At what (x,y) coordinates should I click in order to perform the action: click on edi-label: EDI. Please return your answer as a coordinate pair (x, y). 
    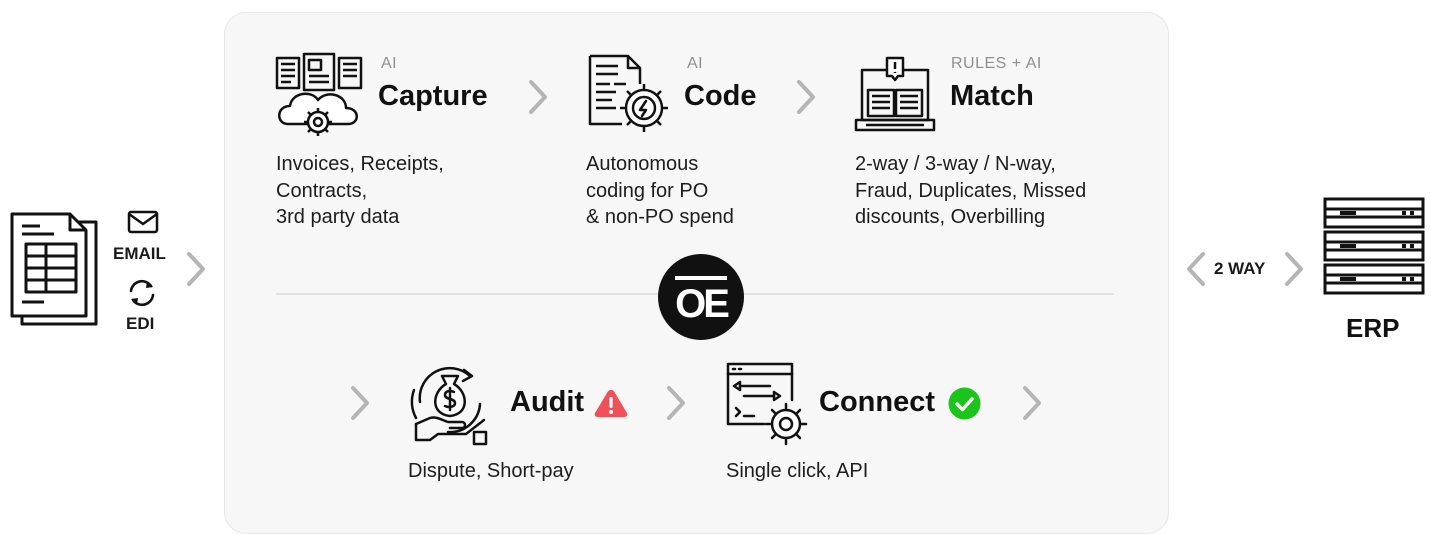
    Looking at the image, I should click on (140, 323).